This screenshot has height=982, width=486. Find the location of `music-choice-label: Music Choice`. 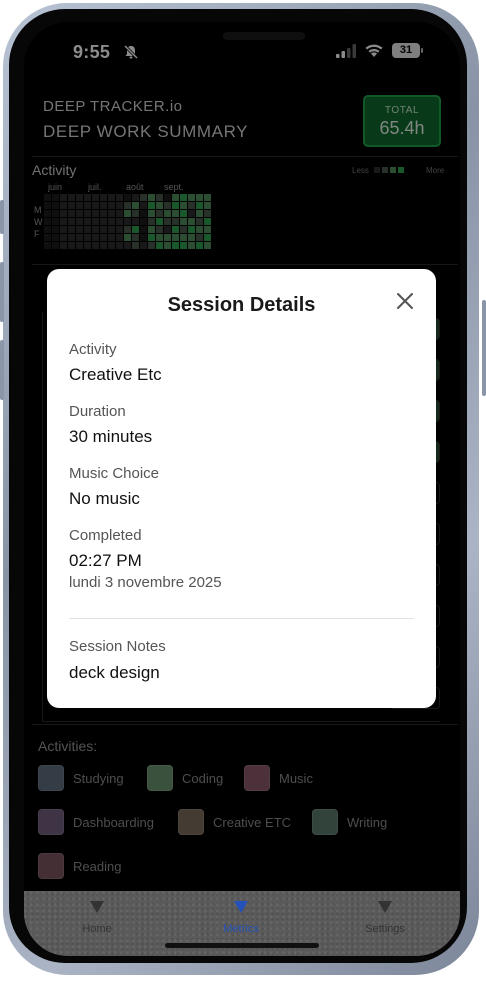

music-choice-label: Music Choice is located at coordinates (114, 473).